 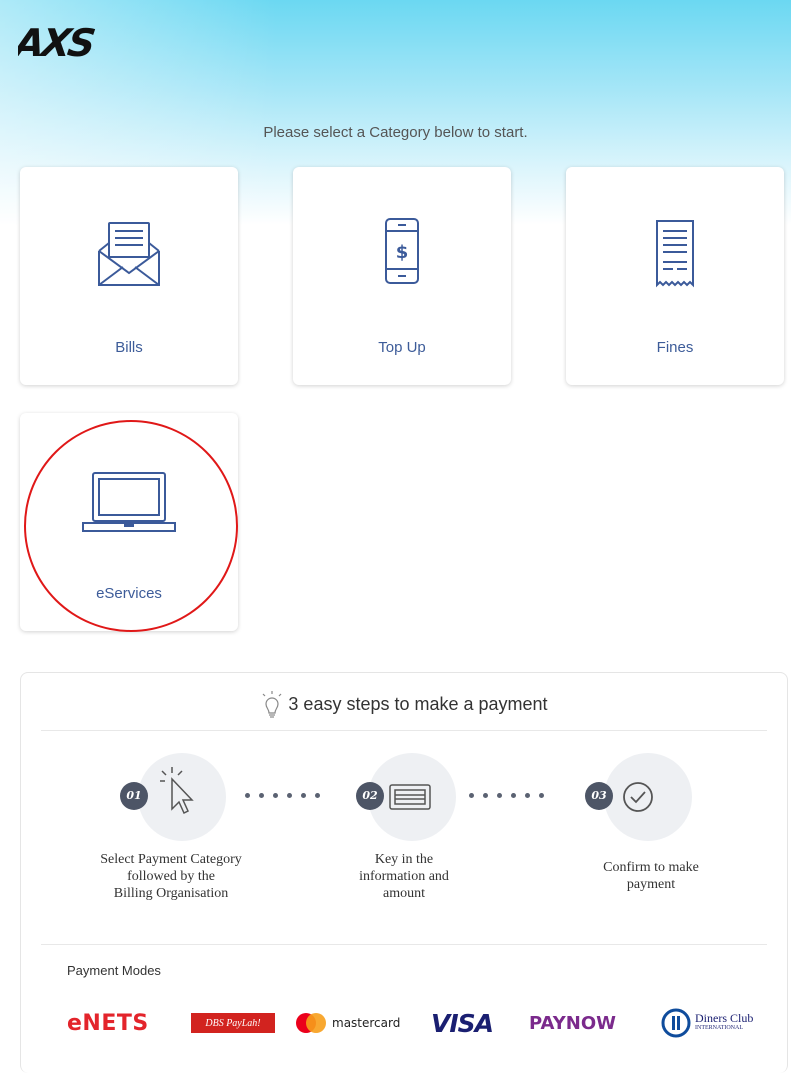 I want to click on category-card-eservices: eServices, so click(x=129, y=522).